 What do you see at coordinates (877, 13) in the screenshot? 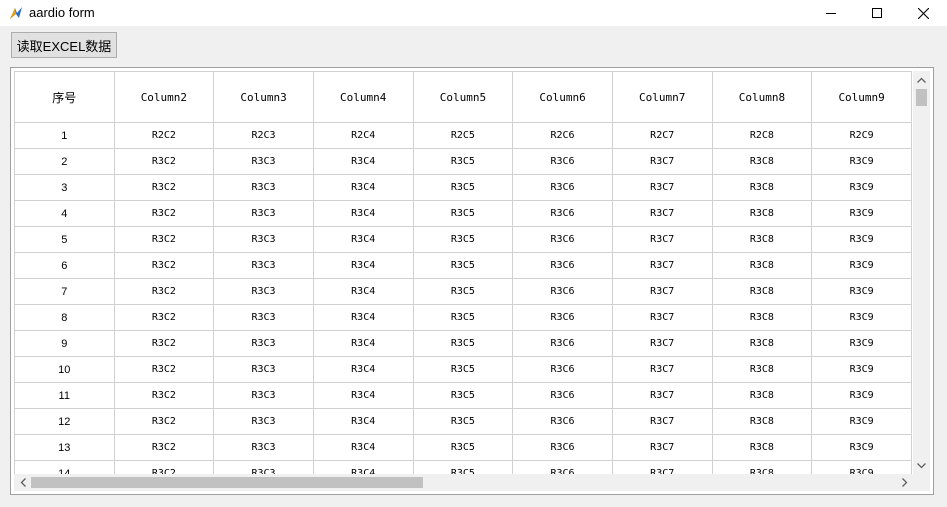
I see `maximize-button` at bounding box center [877, 13].